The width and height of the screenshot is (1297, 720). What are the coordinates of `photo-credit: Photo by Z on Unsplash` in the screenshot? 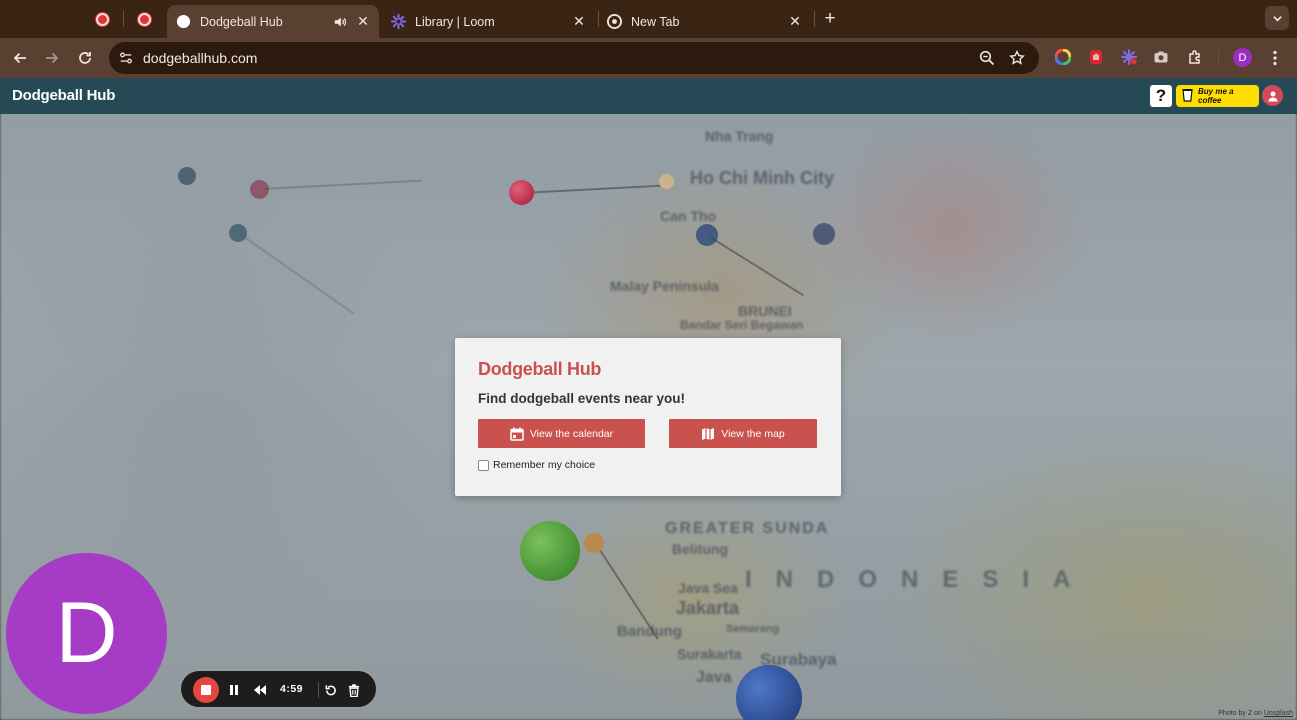 It's located at (1255, 713).